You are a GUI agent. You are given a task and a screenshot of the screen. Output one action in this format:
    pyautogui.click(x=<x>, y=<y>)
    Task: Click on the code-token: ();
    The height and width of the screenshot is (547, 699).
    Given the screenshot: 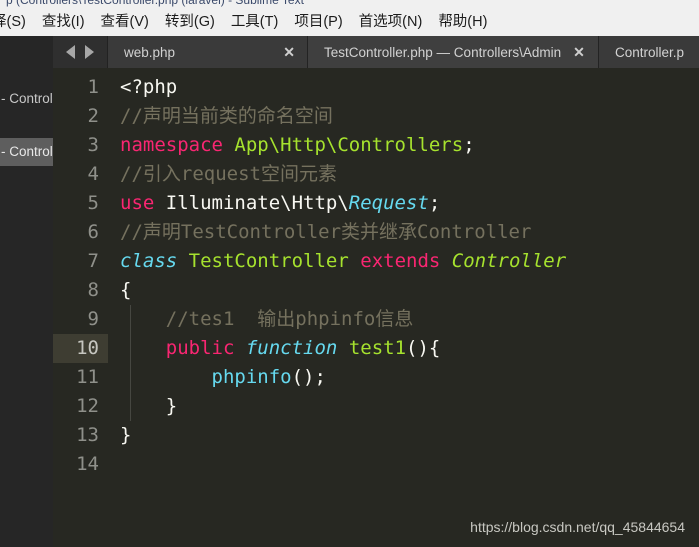 What is the action you would take?
    pyautogui.click(x=308, y=377)
    